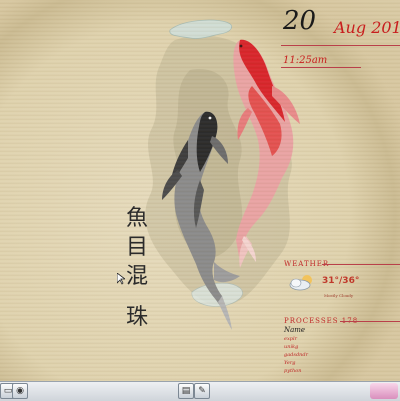 The image size is (400, 401). What do you see at coordinates (136, 317) in the screenshot?
I see `calligraphy-char-4: 珠` at bounding box center [136, 317].